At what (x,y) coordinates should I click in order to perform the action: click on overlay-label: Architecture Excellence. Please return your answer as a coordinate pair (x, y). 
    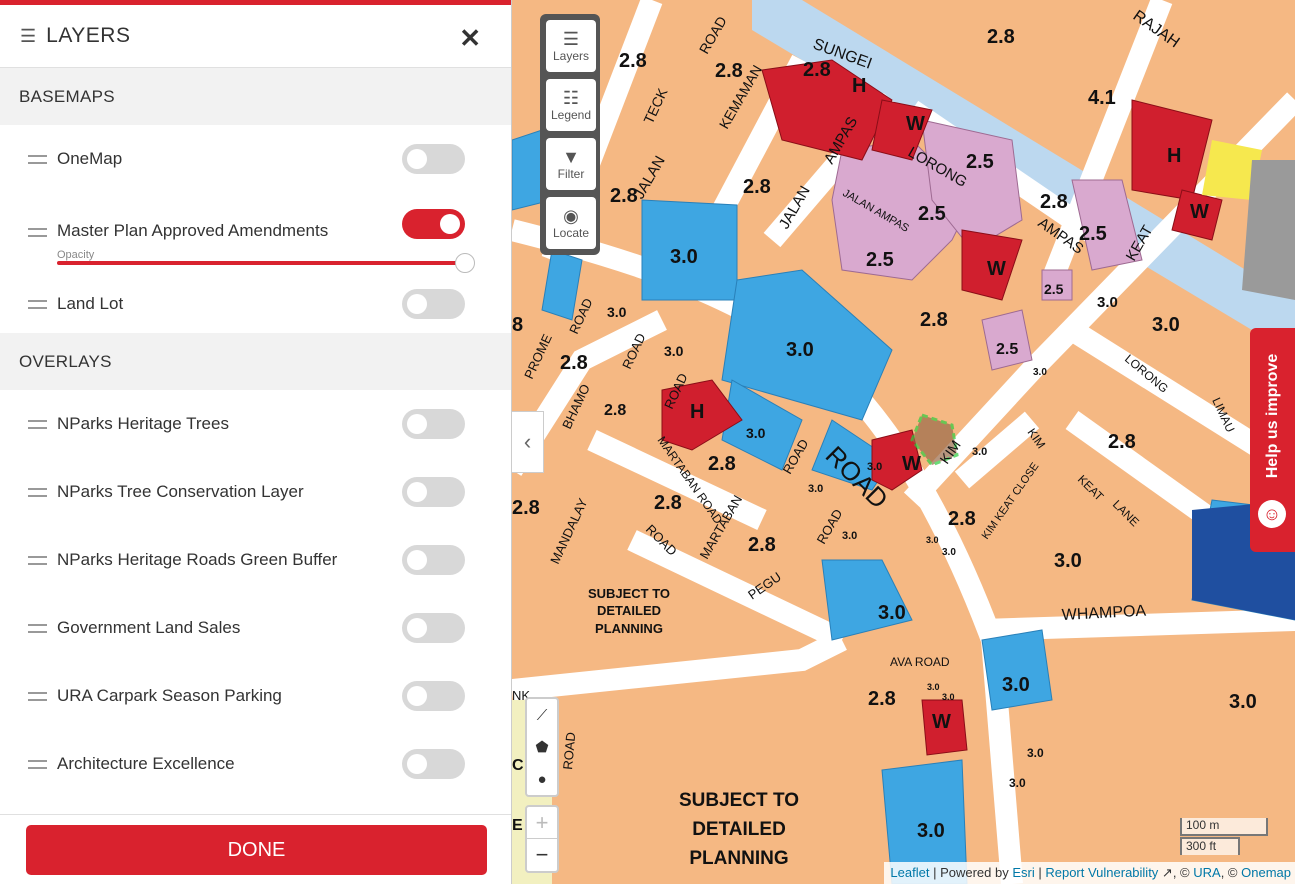
    Looking at the image, I should click on (146, 763).